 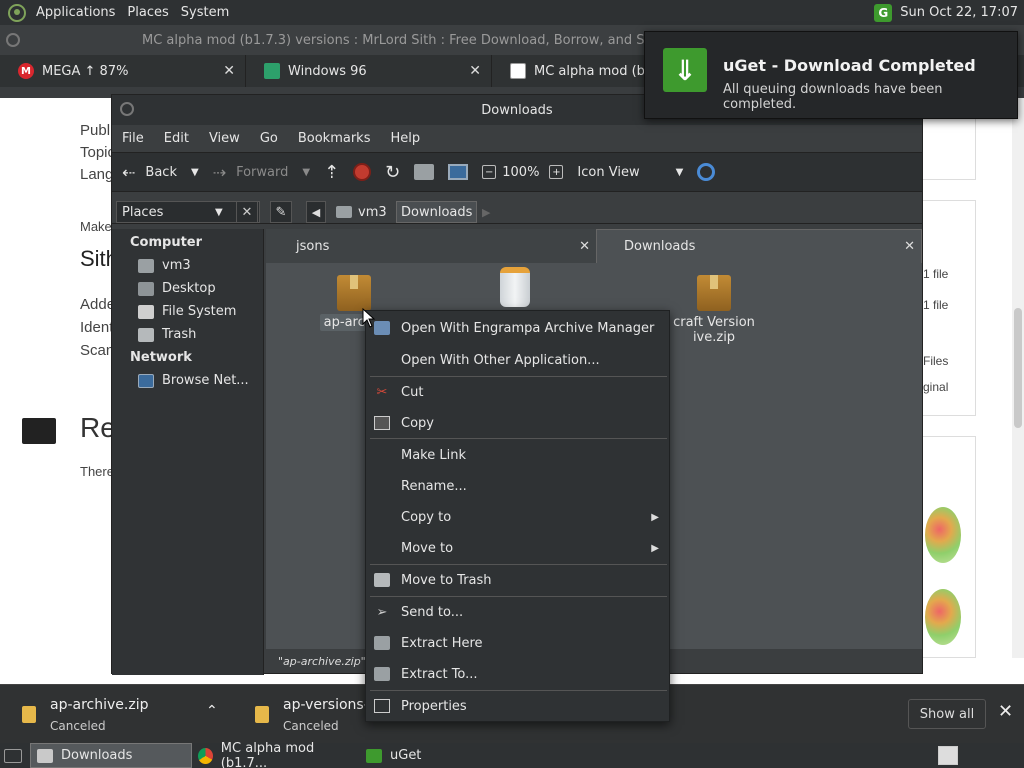 I want to click on page-scrollbar, so click(x=1018, y=378).